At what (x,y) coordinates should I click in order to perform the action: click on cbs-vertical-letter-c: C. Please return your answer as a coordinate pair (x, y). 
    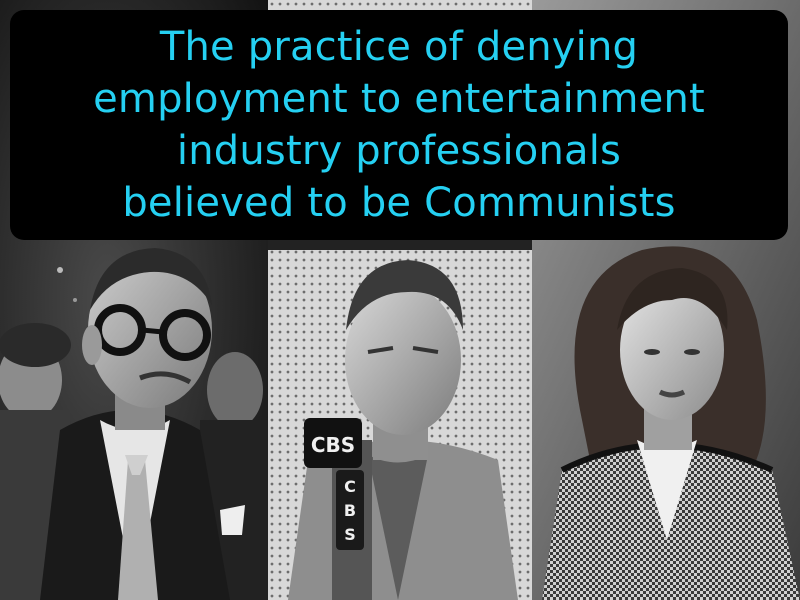
    Looking at the image, I should click on (350, 486).